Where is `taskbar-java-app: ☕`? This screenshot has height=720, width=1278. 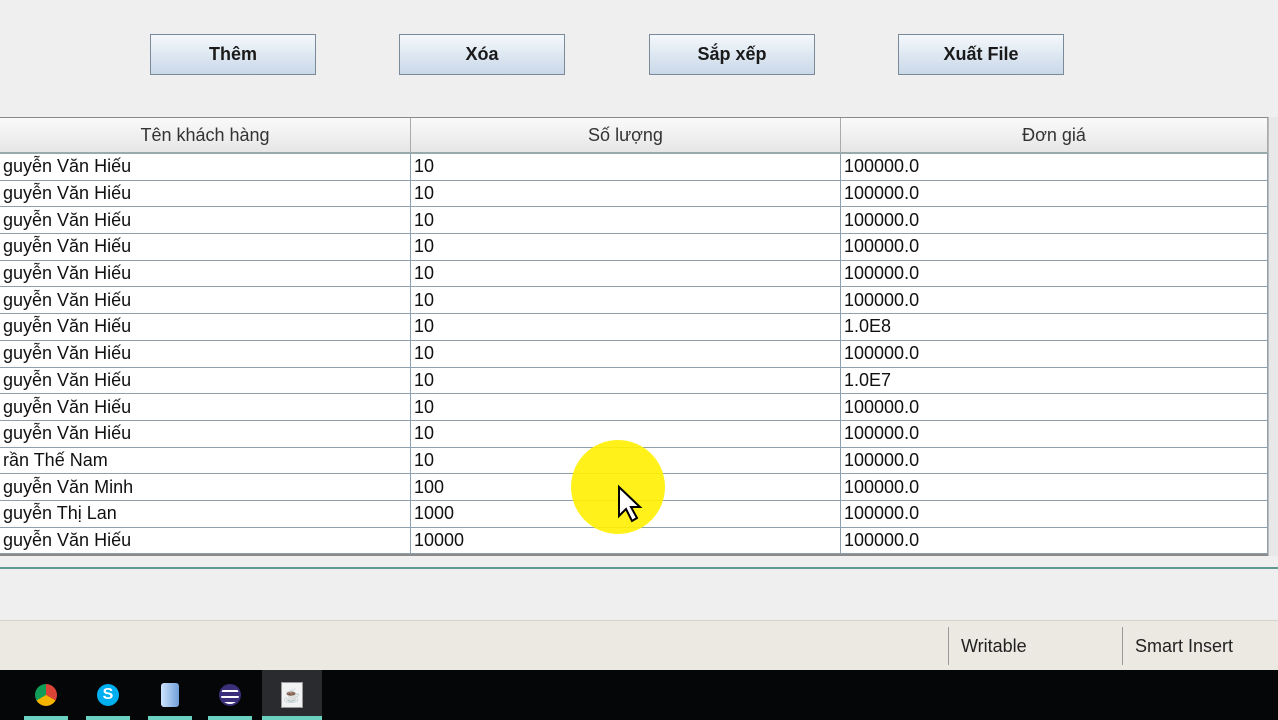
taskbar-java-app: ☕ is located at coordinates (292, 695).